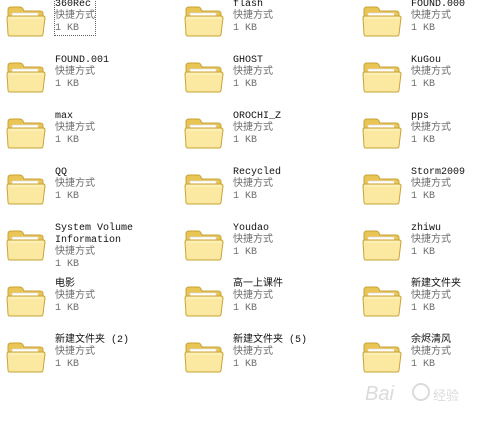  I want to click on folder-item: 高一上课件 快捷方式 1 KB, so click(267, 300).